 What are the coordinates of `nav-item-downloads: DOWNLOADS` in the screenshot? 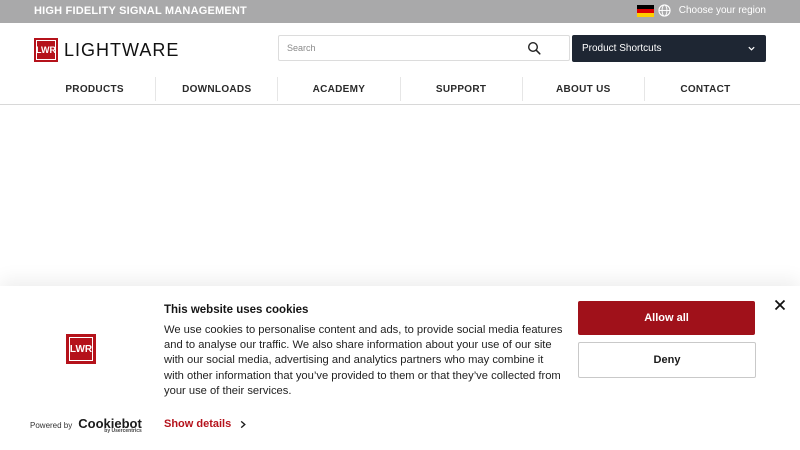 It's located at (217, 89).